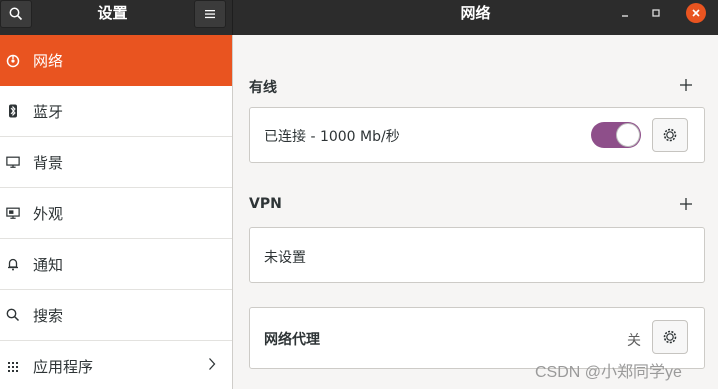 Image resolution: width=718 pixels, height=389 pixels. I want to click on sidebar-item-network: 网络, so click(116, 60).